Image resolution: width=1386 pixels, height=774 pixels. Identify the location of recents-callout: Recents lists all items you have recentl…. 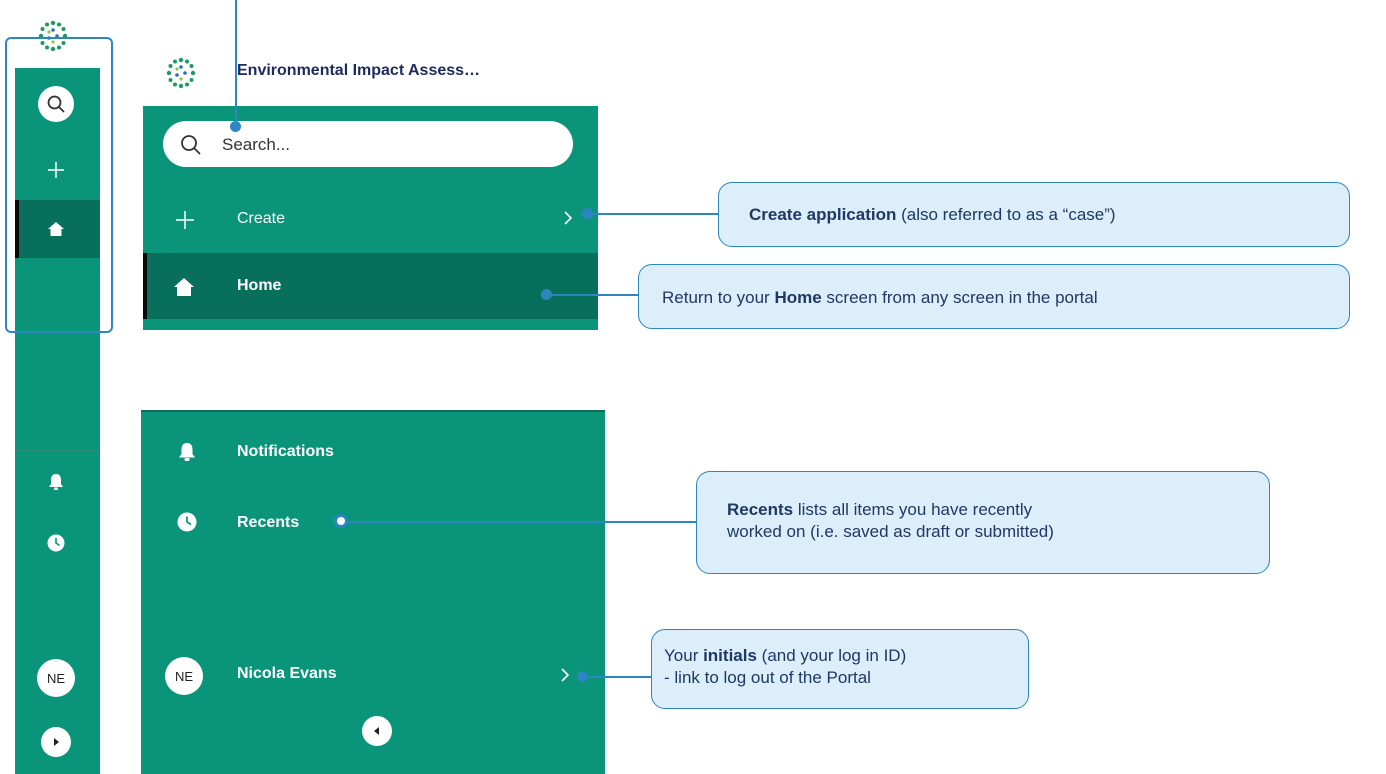
(983, 522).